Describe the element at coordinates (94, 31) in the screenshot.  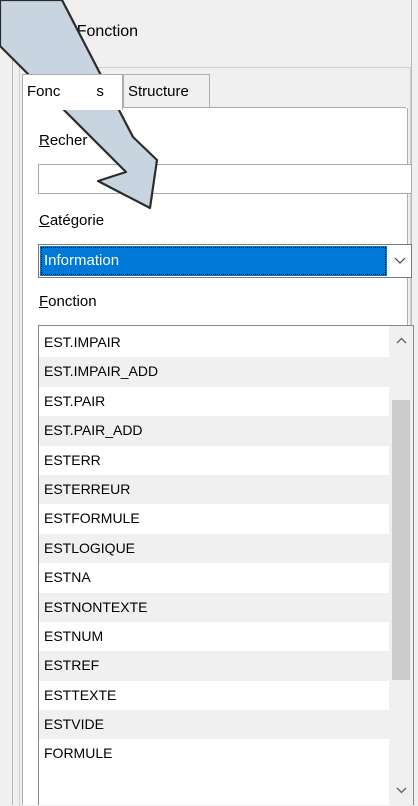
I see `dialog-title: ant Fonction` at that location.